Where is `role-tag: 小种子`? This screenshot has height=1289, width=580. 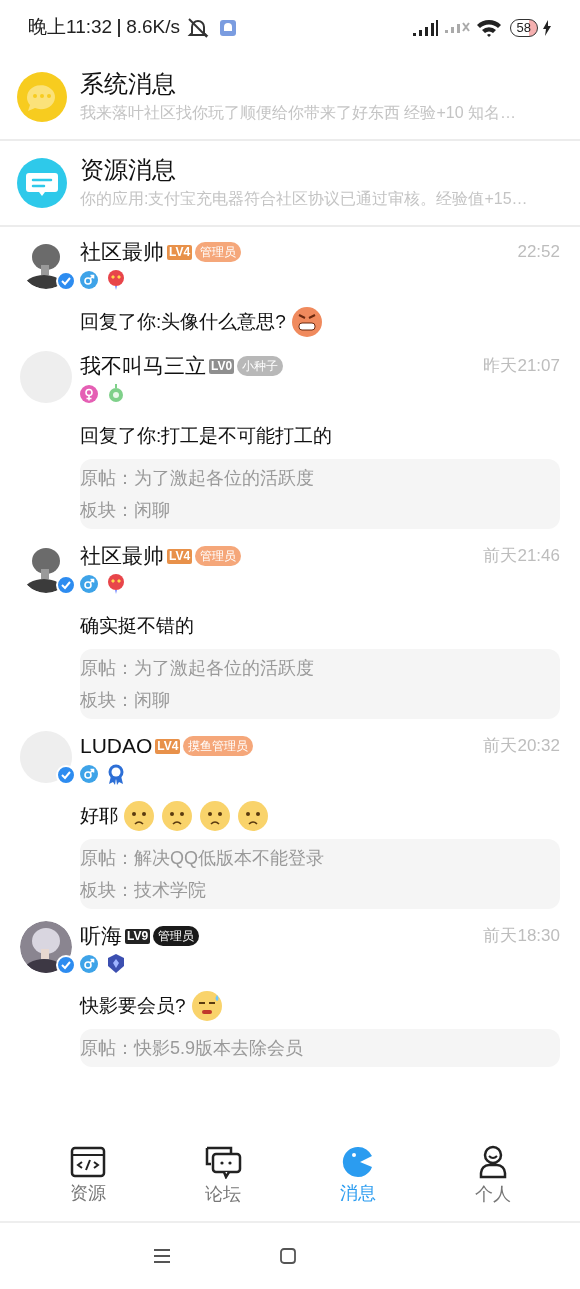
role-tag: 小种子 is located at coordinates (260, 366).